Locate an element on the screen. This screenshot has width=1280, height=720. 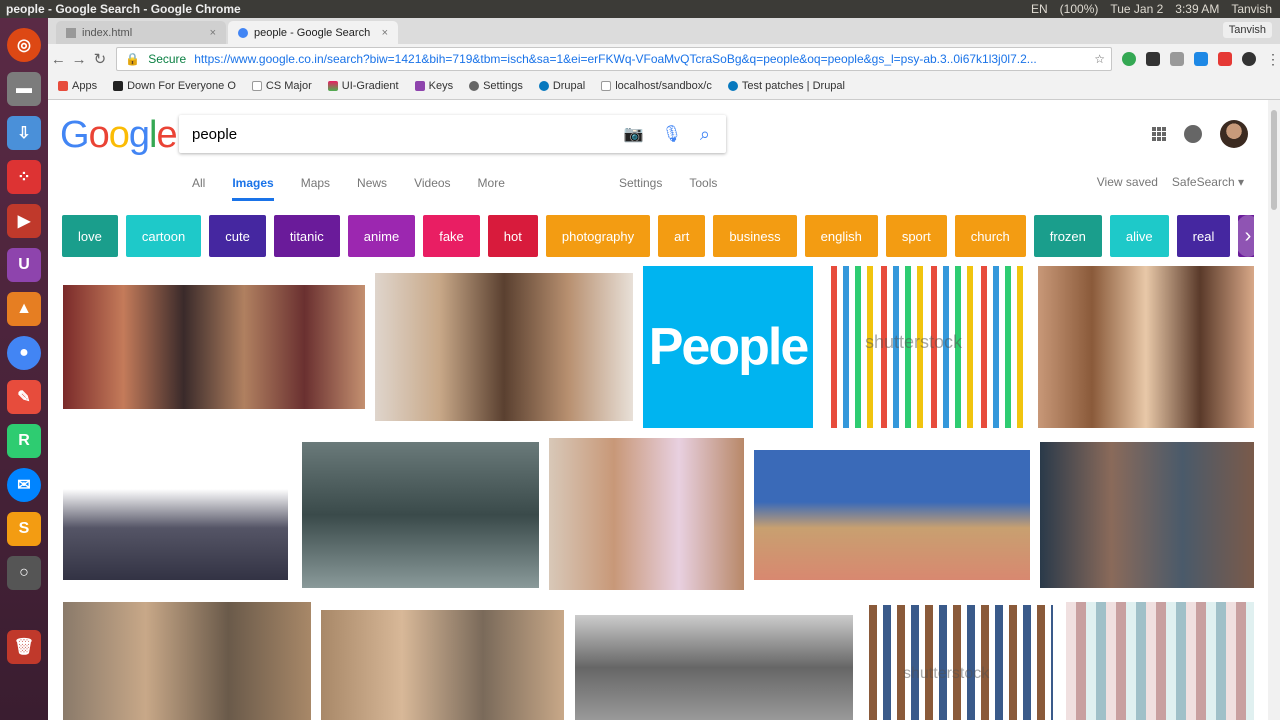
tab-all: All is located at coordinates (198, 188).